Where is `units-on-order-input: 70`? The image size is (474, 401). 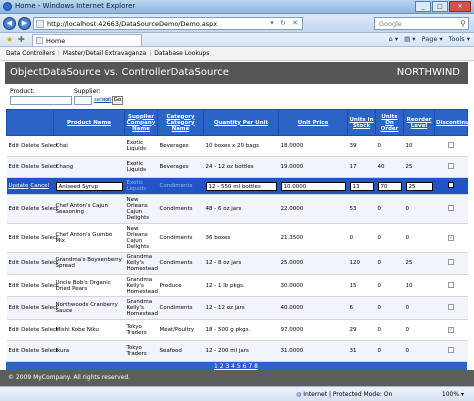 units-on-order-input: 70 is located at coordinates (389, 186).